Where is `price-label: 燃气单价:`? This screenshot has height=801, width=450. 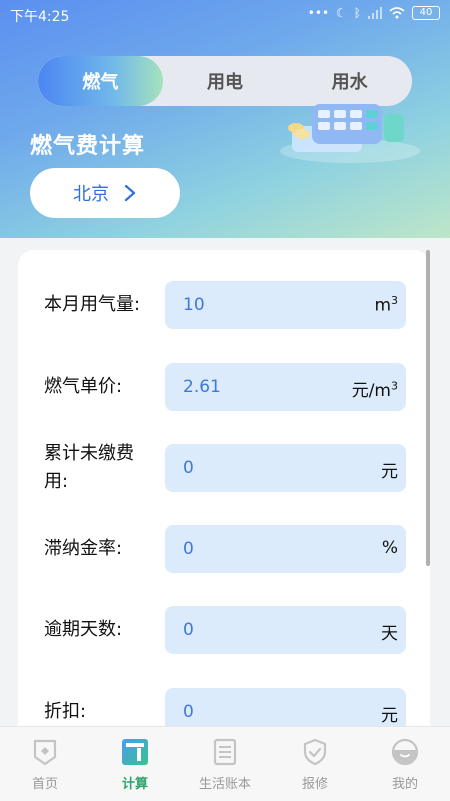 price-label: 燃气单价: is located at coordinates (83, 386).